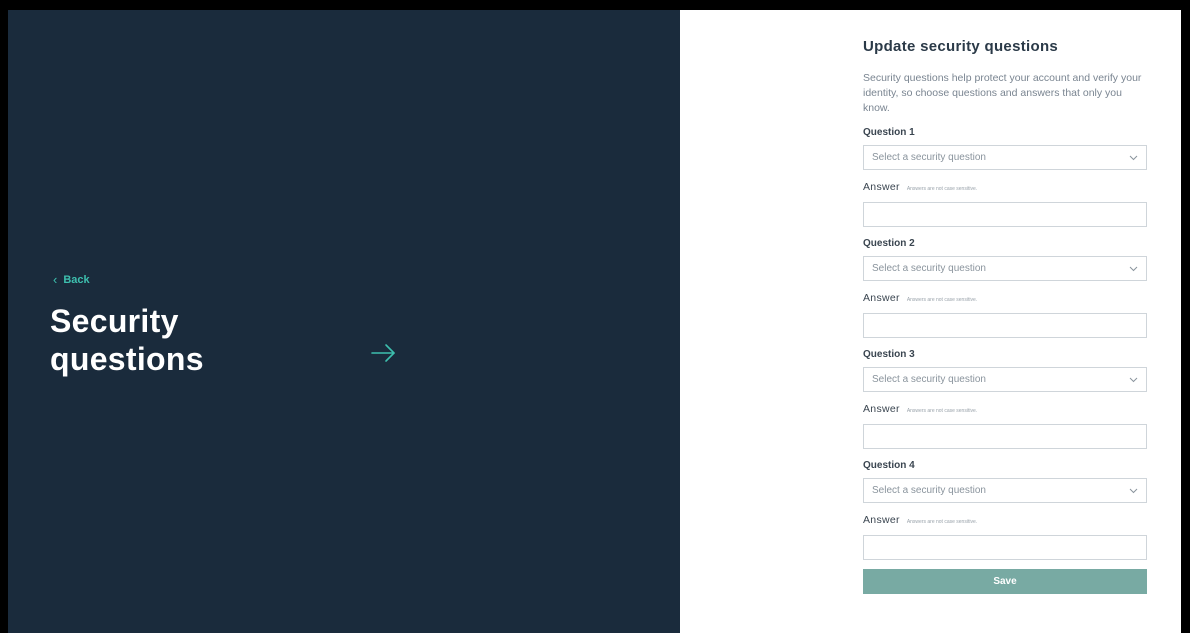 The height and width of the screenshot is (633, 1190). I want to click on question-2-select-value: Select a security question, so click(929, 268).